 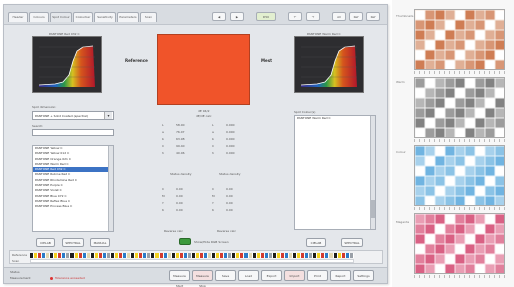 What do you see at coordinates (352, 242) in the screenshot?
I see `spectral-button-right: SPECTRAL` at bounding box center [352, 242].